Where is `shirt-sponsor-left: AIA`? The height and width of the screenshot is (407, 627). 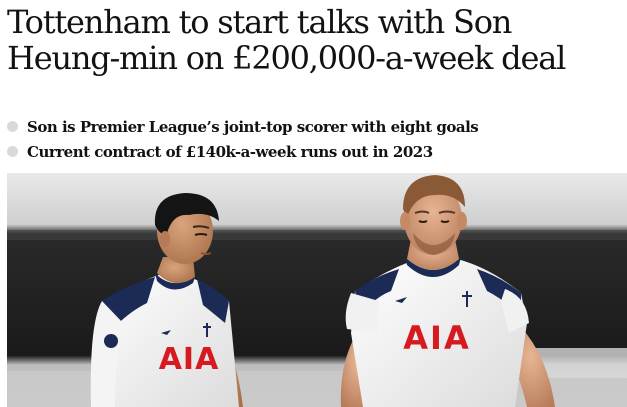 shirt-sponsor-left: AIA is located at coordinates (189, 359).